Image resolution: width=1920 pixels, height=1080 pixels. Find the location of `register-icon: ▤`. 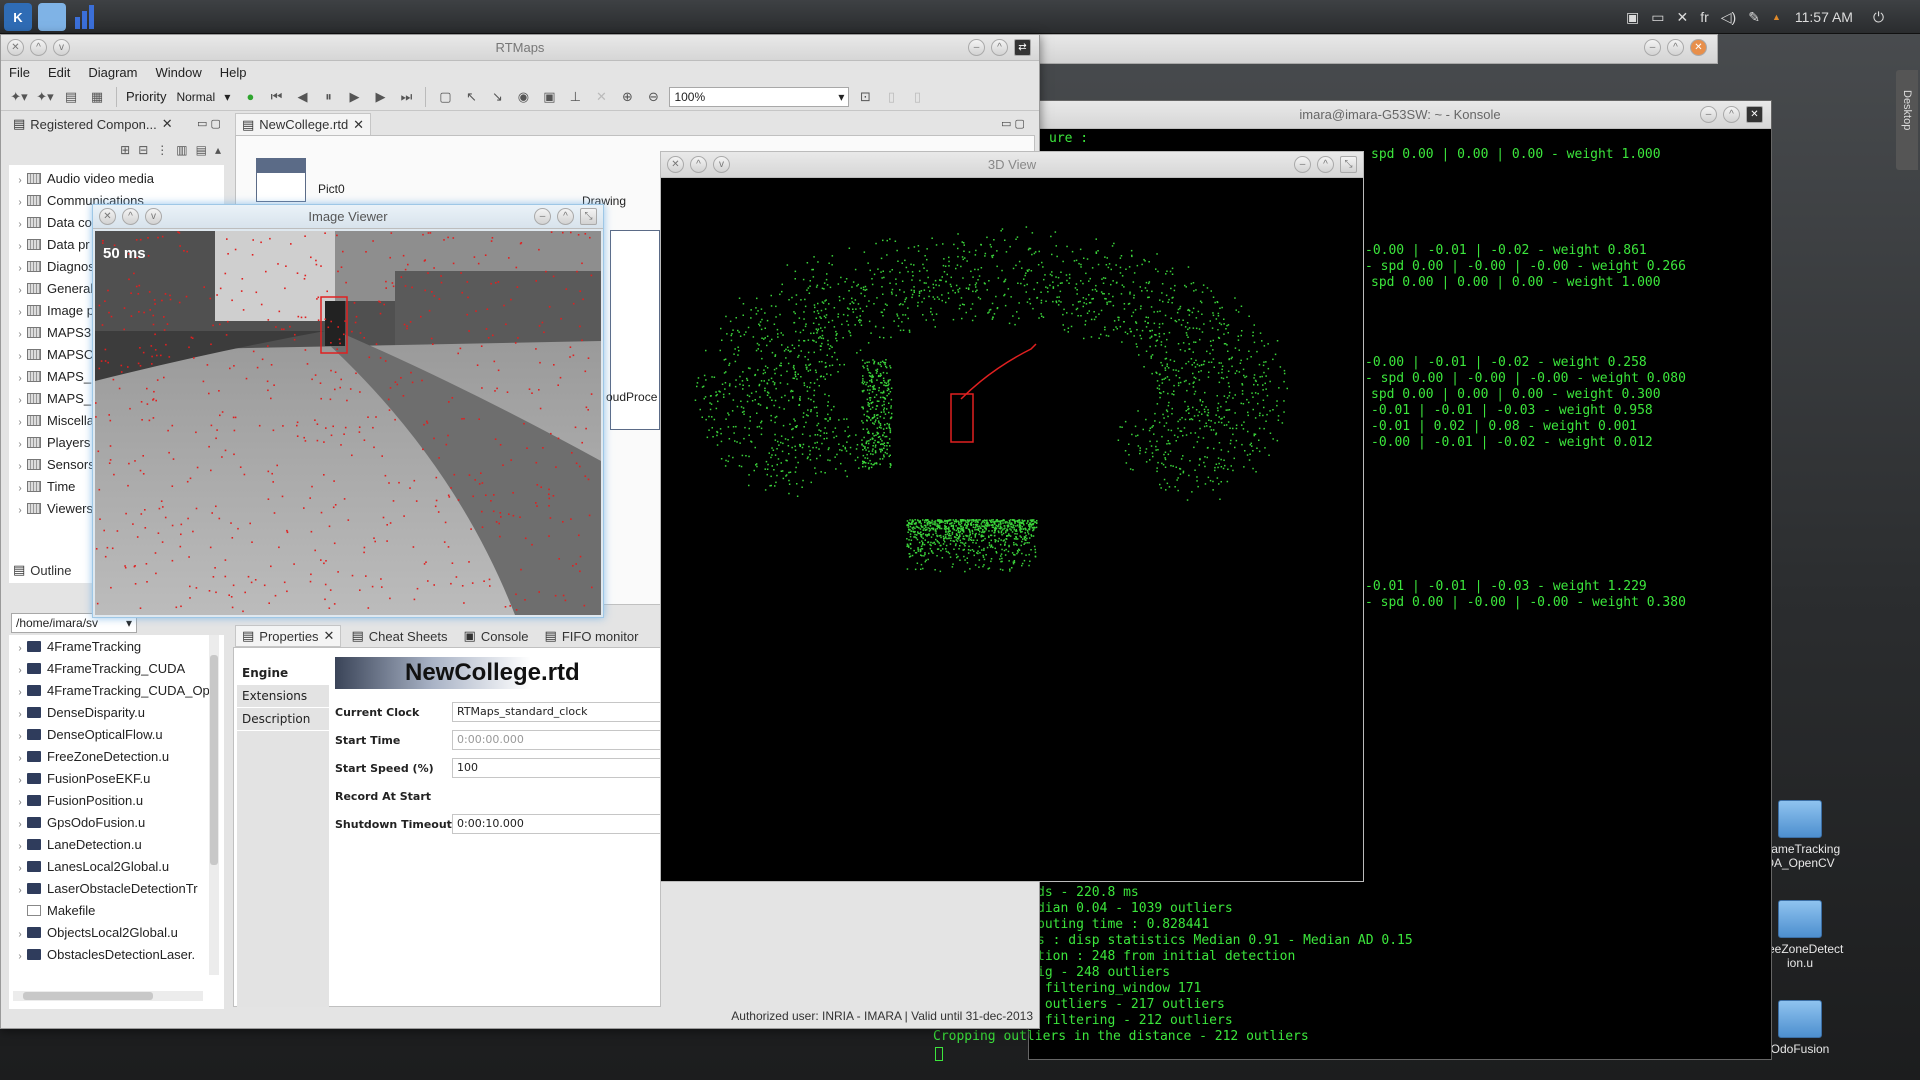

register-icon: ▤ is located at coordinates (201, 150).